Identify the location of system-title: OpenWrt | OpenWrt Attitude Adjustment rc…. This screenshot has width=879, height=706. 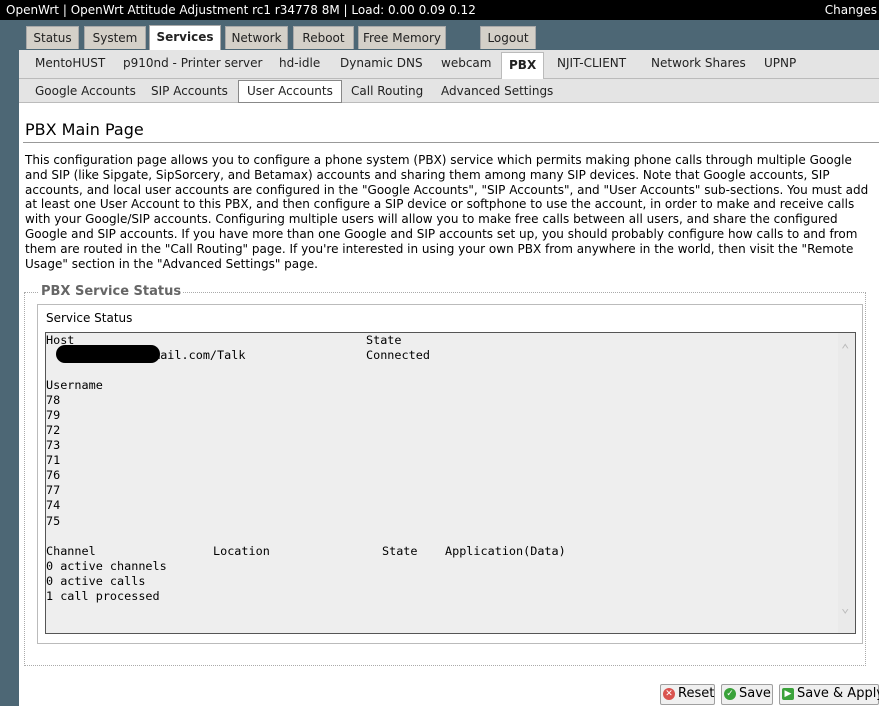
(241, 10).